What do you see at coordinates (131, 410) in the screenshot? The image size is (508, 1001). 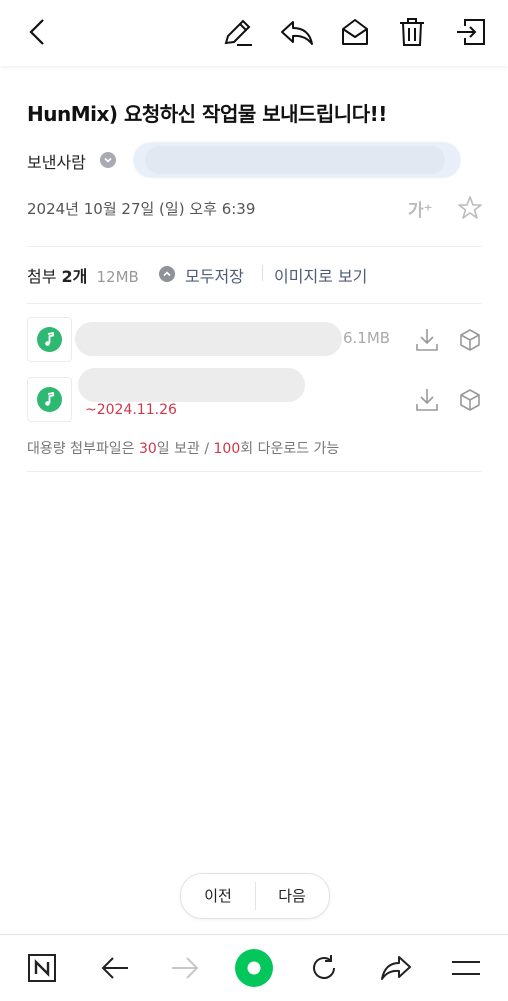 I see `file-expiry-date: ~2024.11.26` at bounding box center [131, 410].